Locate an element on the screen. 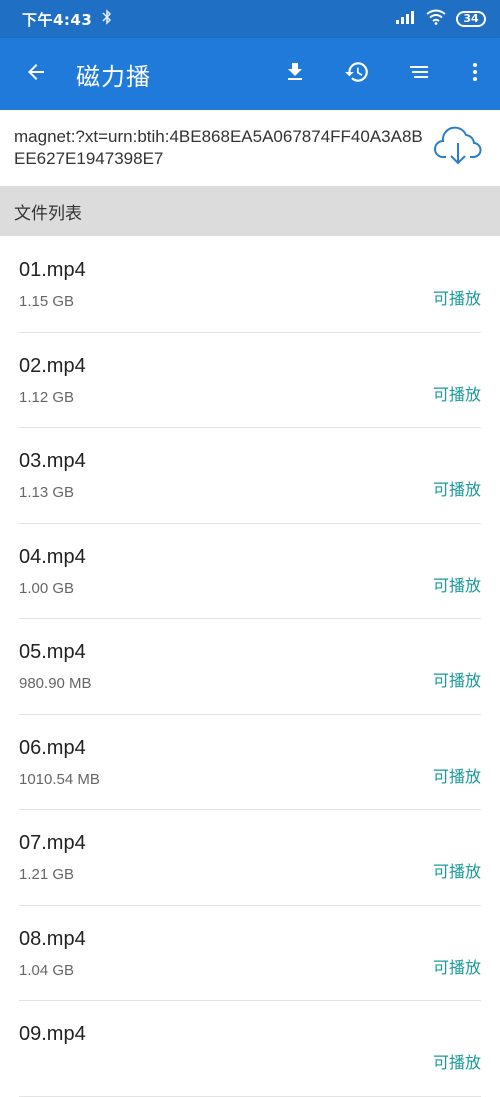 The height and width of the screenshot is (1097, 500). file-size: 1.12 GB is located at coordinates (47, 397).